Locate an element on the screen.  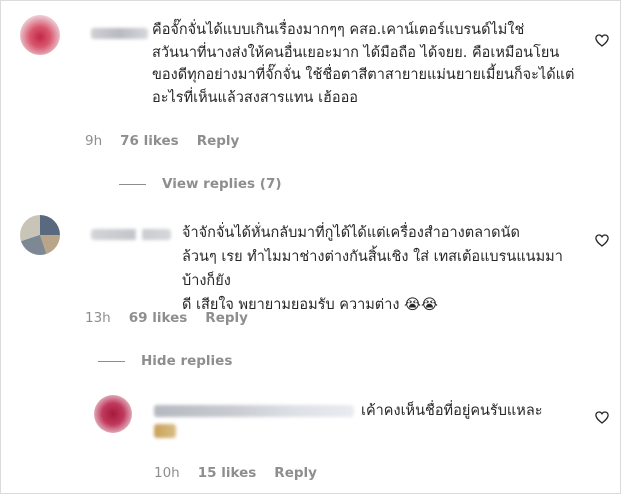
likes-count: 69 likes is located at coordinates (158, 318).